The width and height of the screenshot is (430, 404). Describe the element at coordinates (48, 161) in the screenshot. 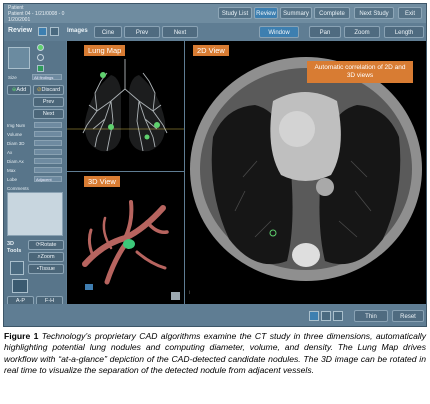

I see `diam-ax-value` at that location.